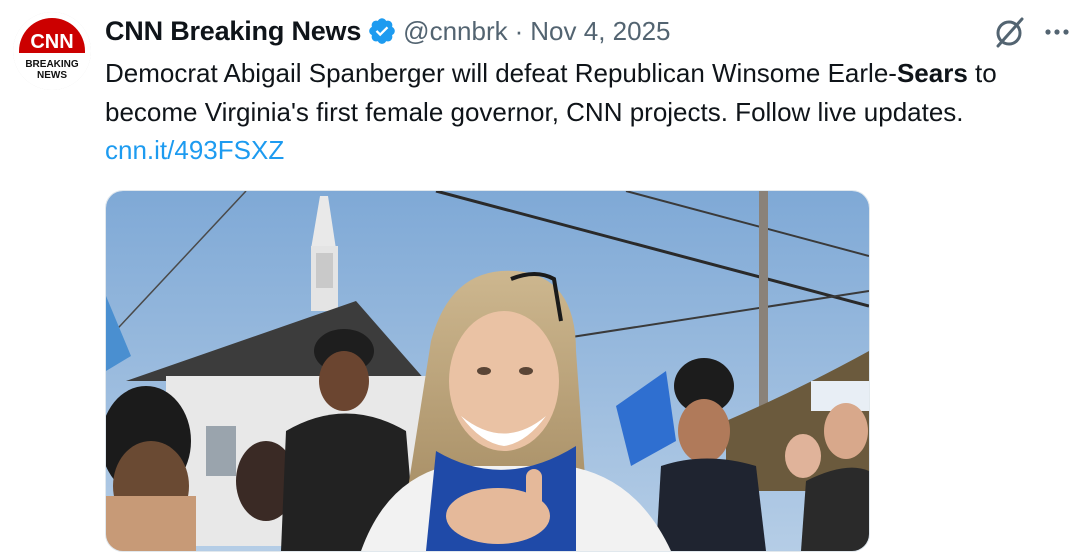 The image size is (1081, 552). Describe the element at coordinates (51, 42) in the screenshot. I see `avatar-logo-text: CNN` at that location.